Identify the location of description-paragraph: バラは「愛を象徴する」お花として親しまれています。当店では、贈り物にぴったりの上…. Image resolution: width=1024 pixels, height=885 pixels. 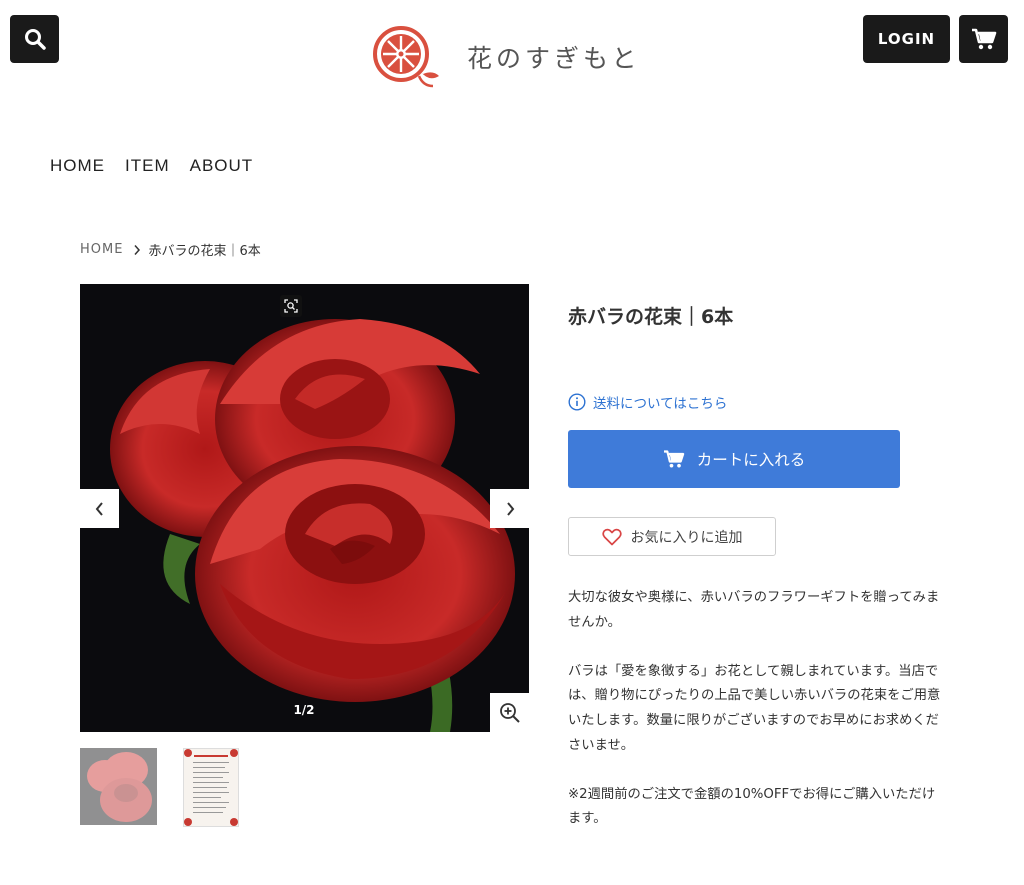
(754, 708).